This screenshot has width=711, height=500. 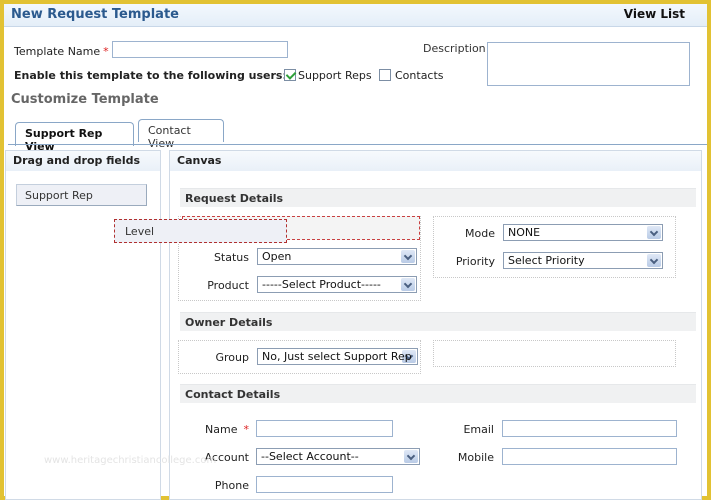 I want to click on contact-name-label: Name *, so click(x=216, y=429).